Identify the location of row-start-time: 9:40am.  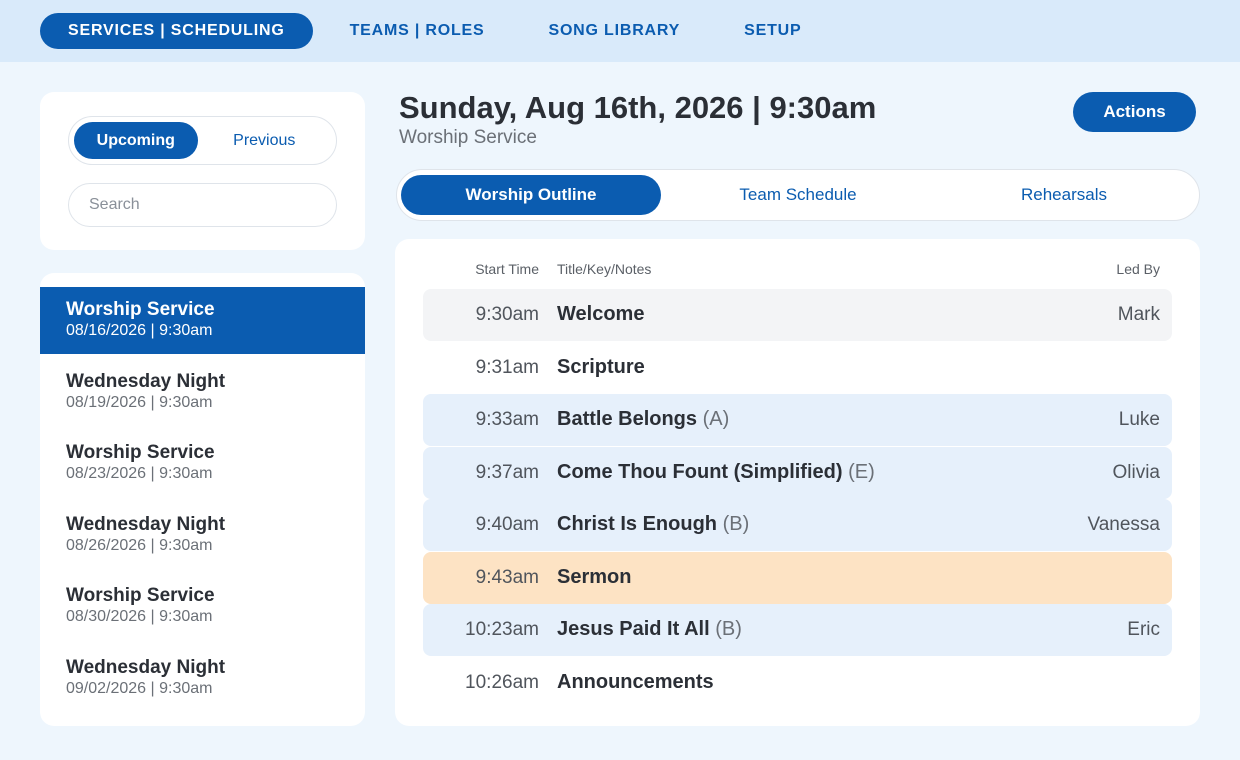
(507, 524).